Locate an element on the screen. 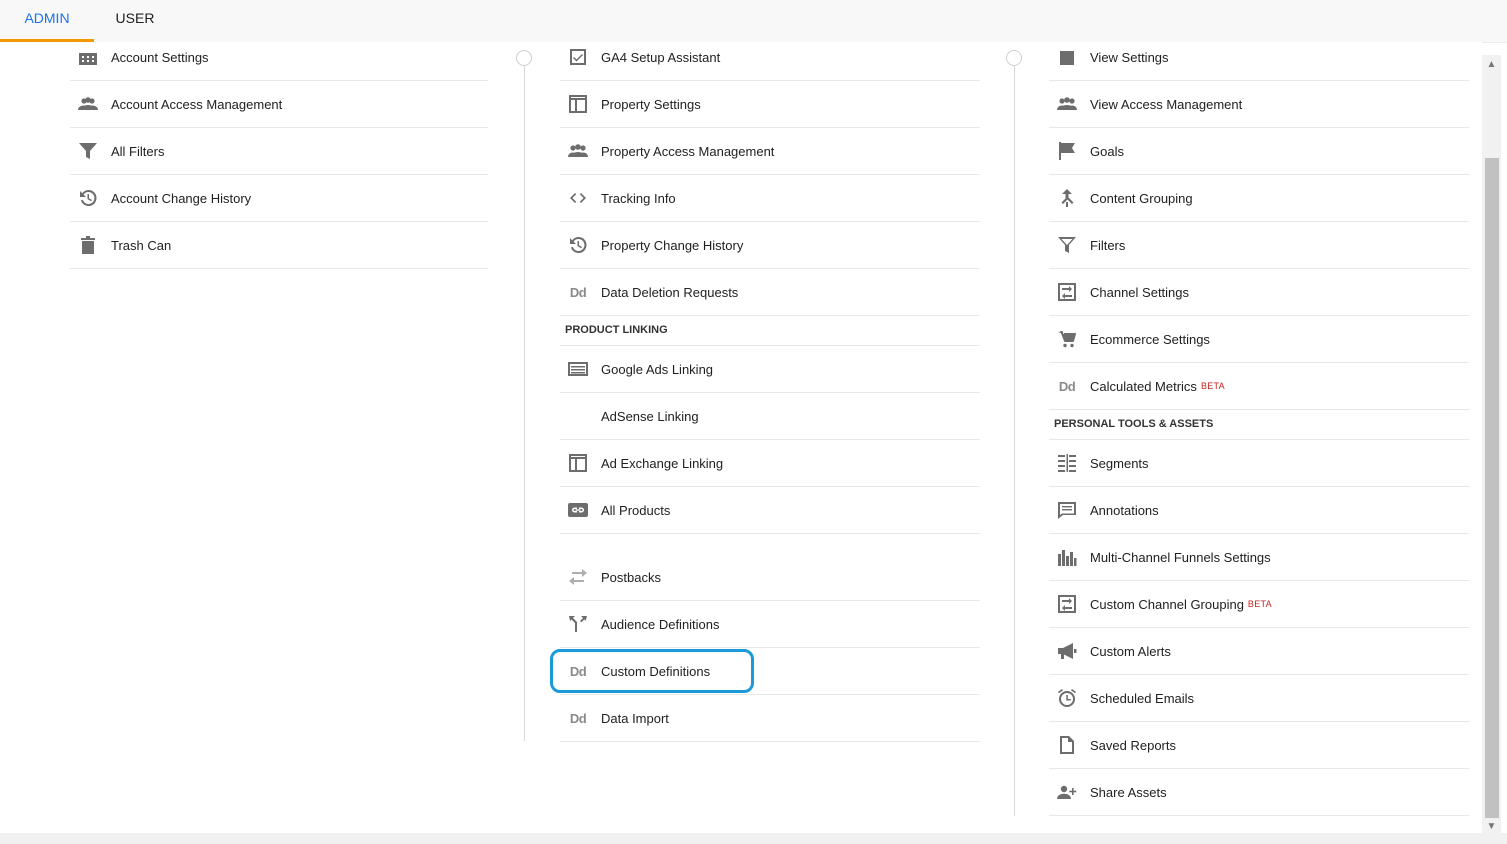 Image resolution: width=1507 pixels, height=844 pixels. share-assets-item: Share Assets is located at coordinates (1259, 792).